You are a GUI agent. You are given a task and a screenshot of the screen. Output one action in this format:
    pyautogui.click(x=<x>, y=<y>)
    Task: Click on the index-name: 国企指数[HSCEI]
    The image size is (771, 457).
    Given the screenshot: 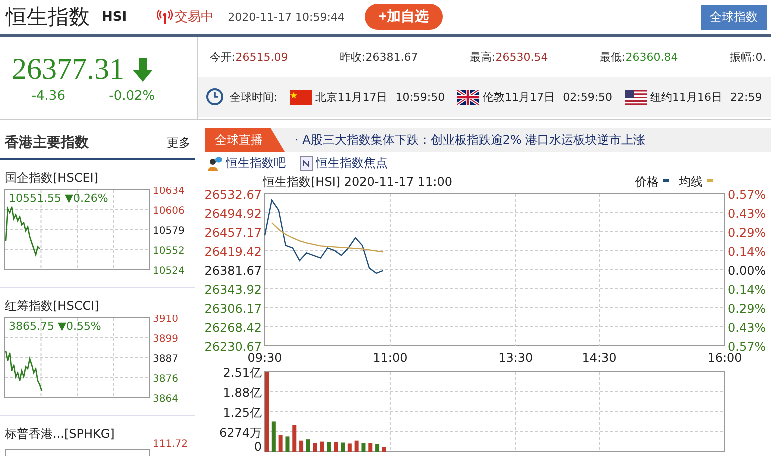 What is the action you would take?
    pyautogui.click(x=97, y=178)
    